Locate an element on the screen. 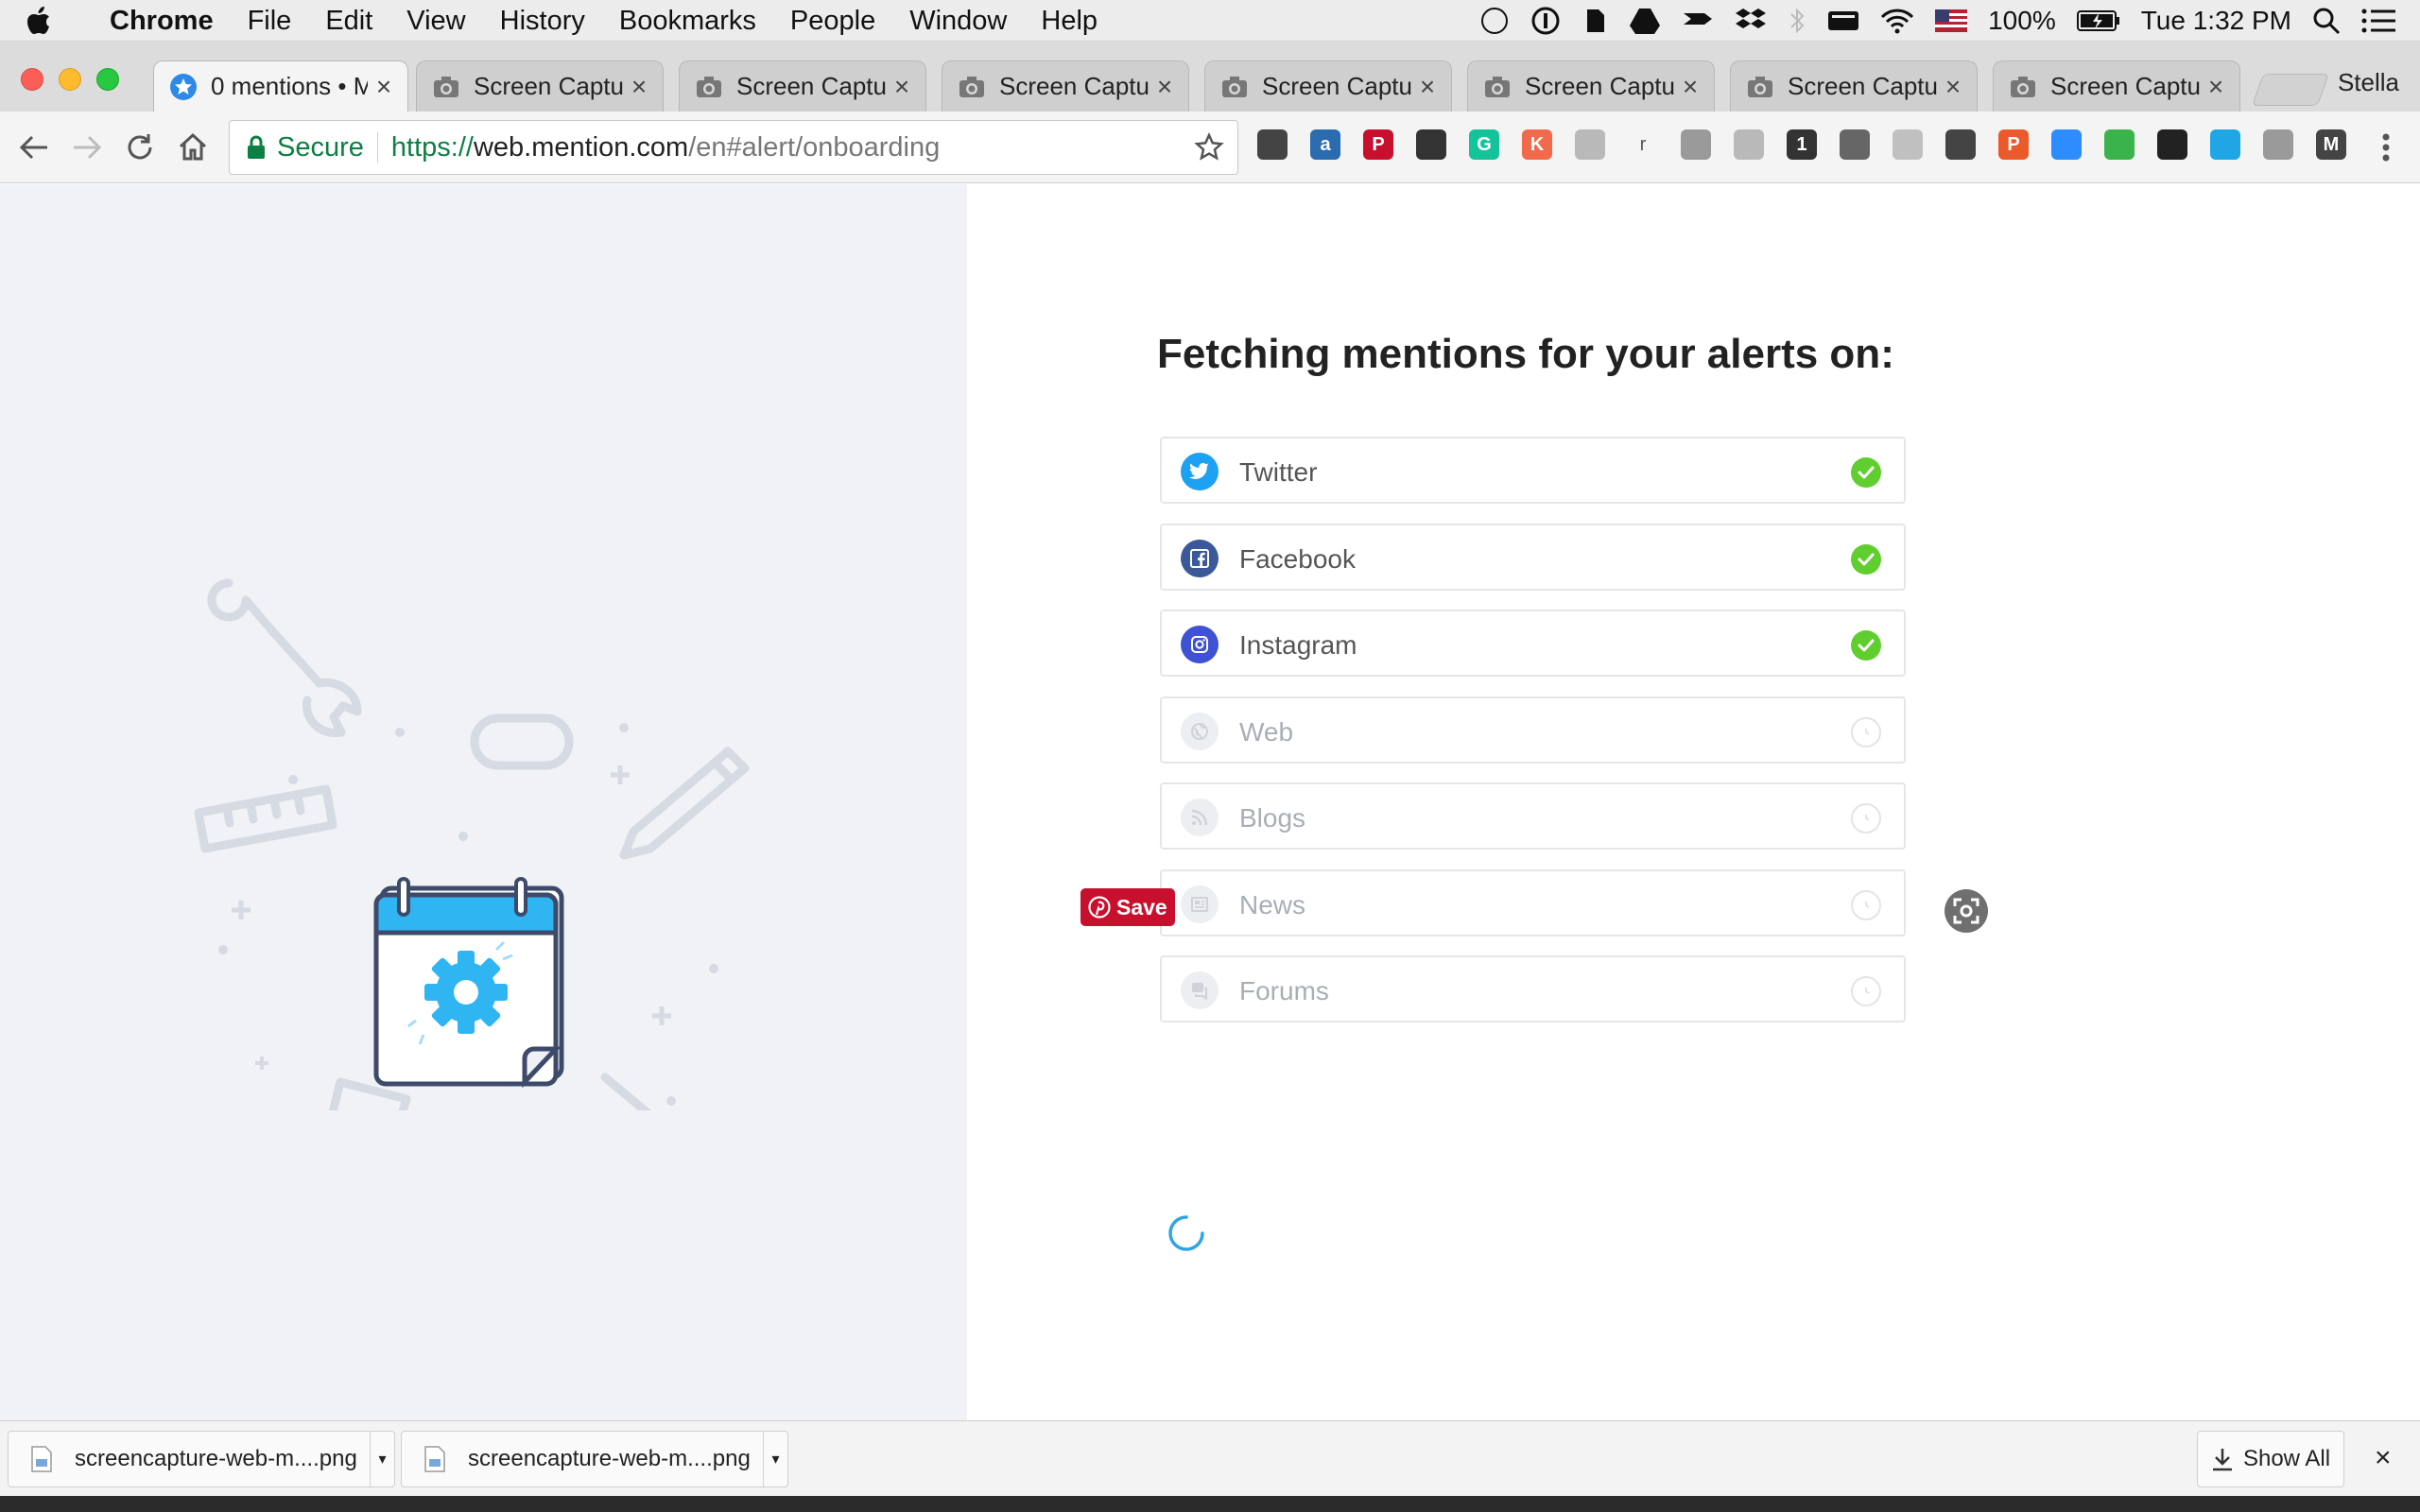 The width and height of the screenshot is (2420, 1512). menu-help: Help is located at coordinates (1069, 21).